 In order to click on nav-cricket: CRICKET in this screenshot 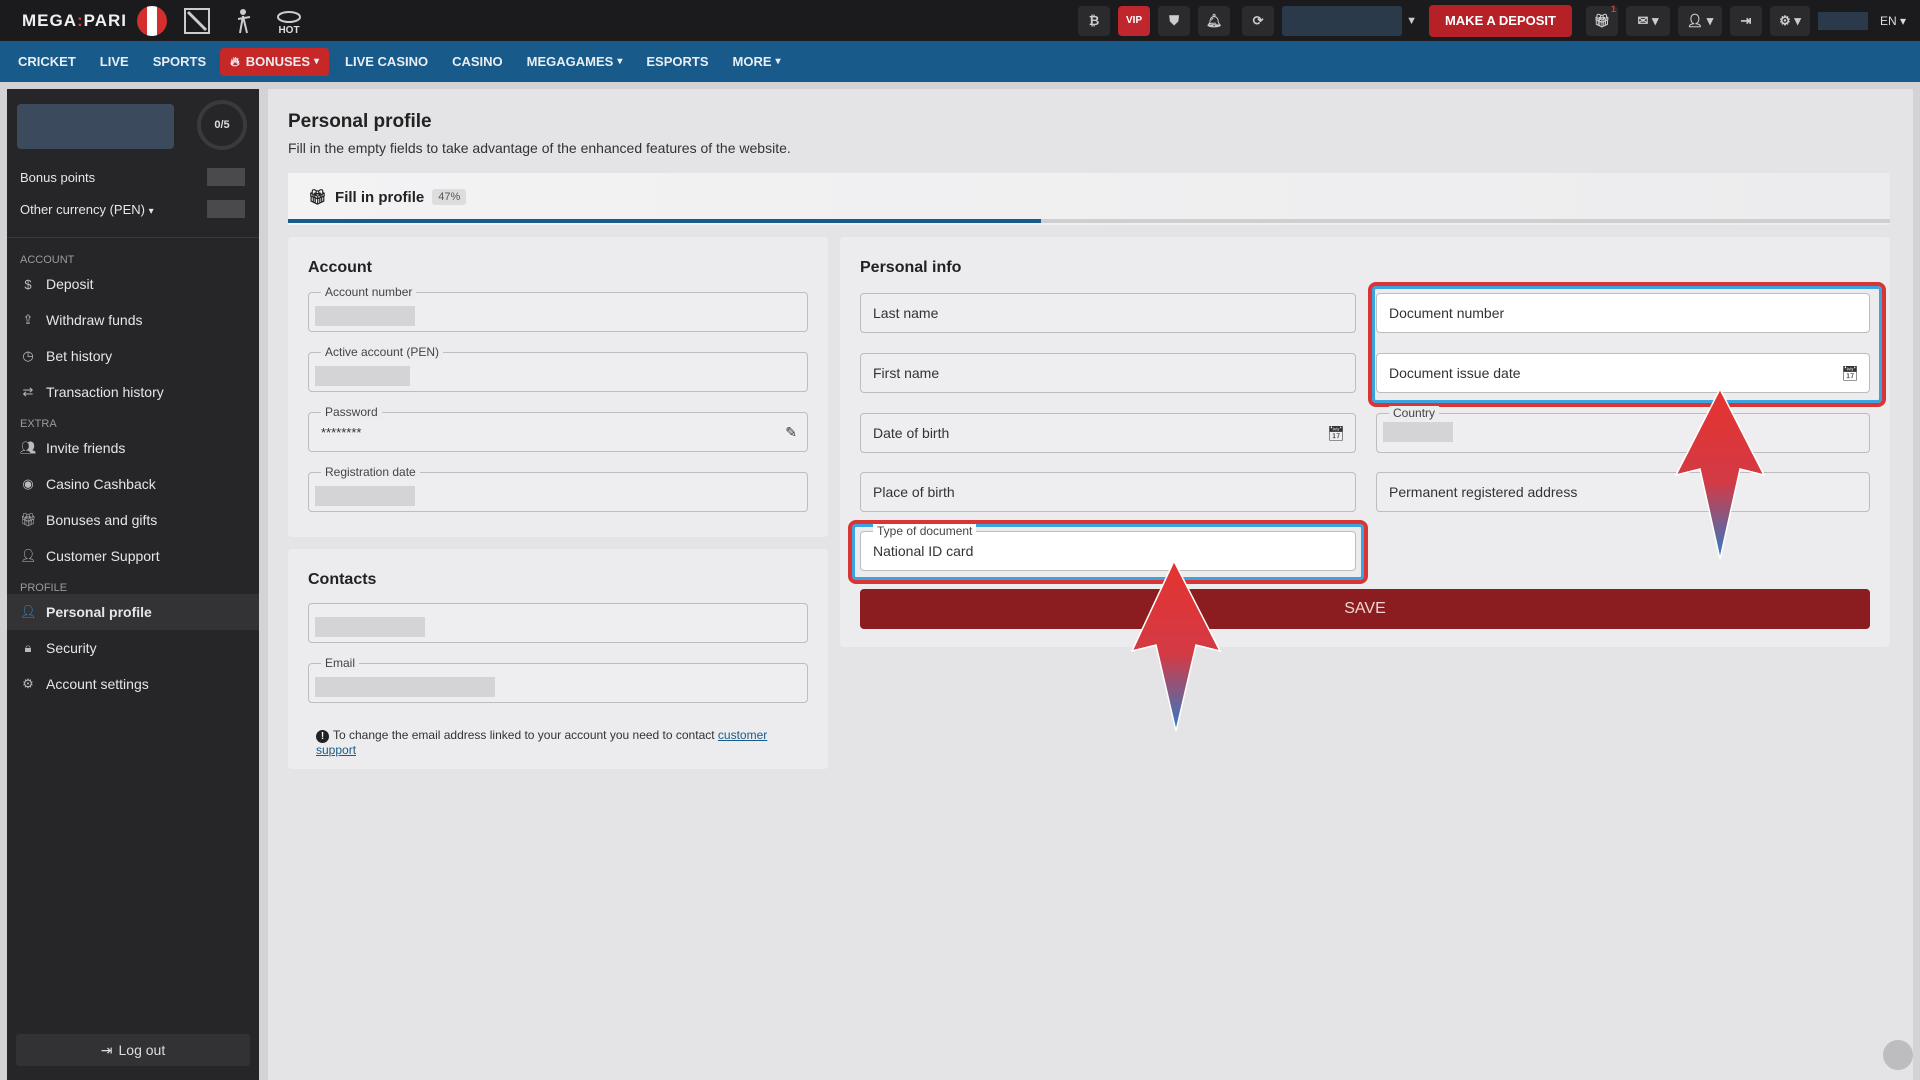, I will do `click(47, 61)`.